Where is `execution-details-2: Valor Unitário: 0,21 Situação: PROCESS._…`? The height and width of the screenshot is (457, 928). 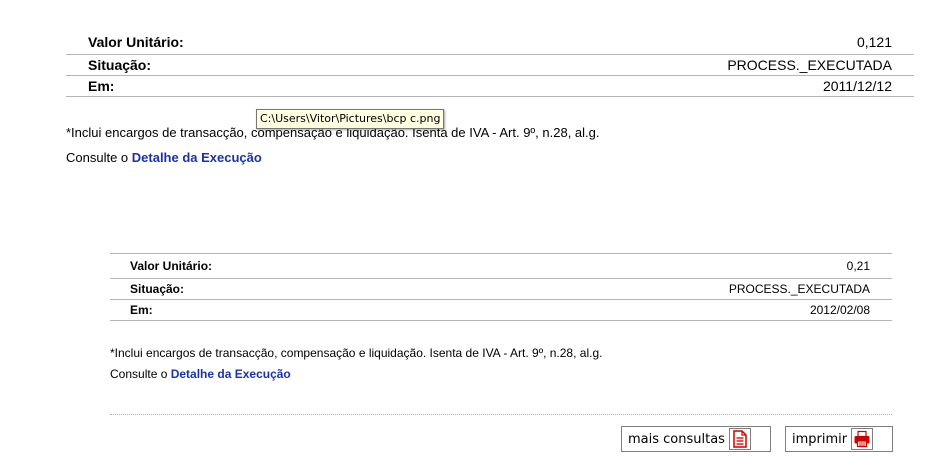 execution-details-2: Valor Unitário: 0,21 Situação: PROCESS._… is located at coordinates (501, 287).